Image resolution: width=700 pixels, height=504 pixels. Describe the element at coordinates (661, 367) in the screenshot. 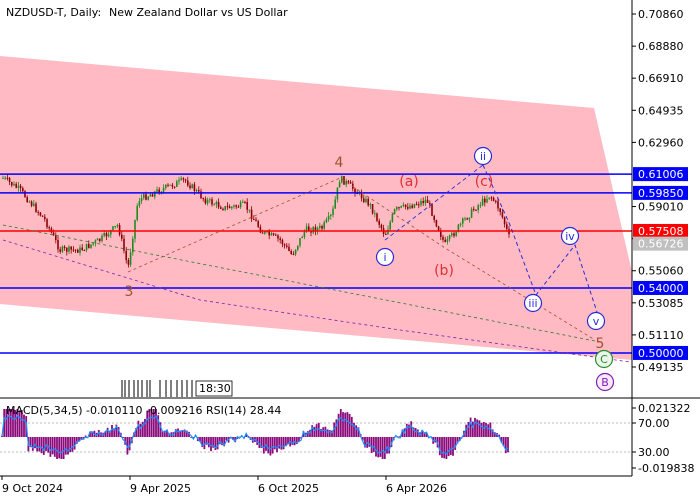

I see `price-tick-label: 0.49135` at that location.